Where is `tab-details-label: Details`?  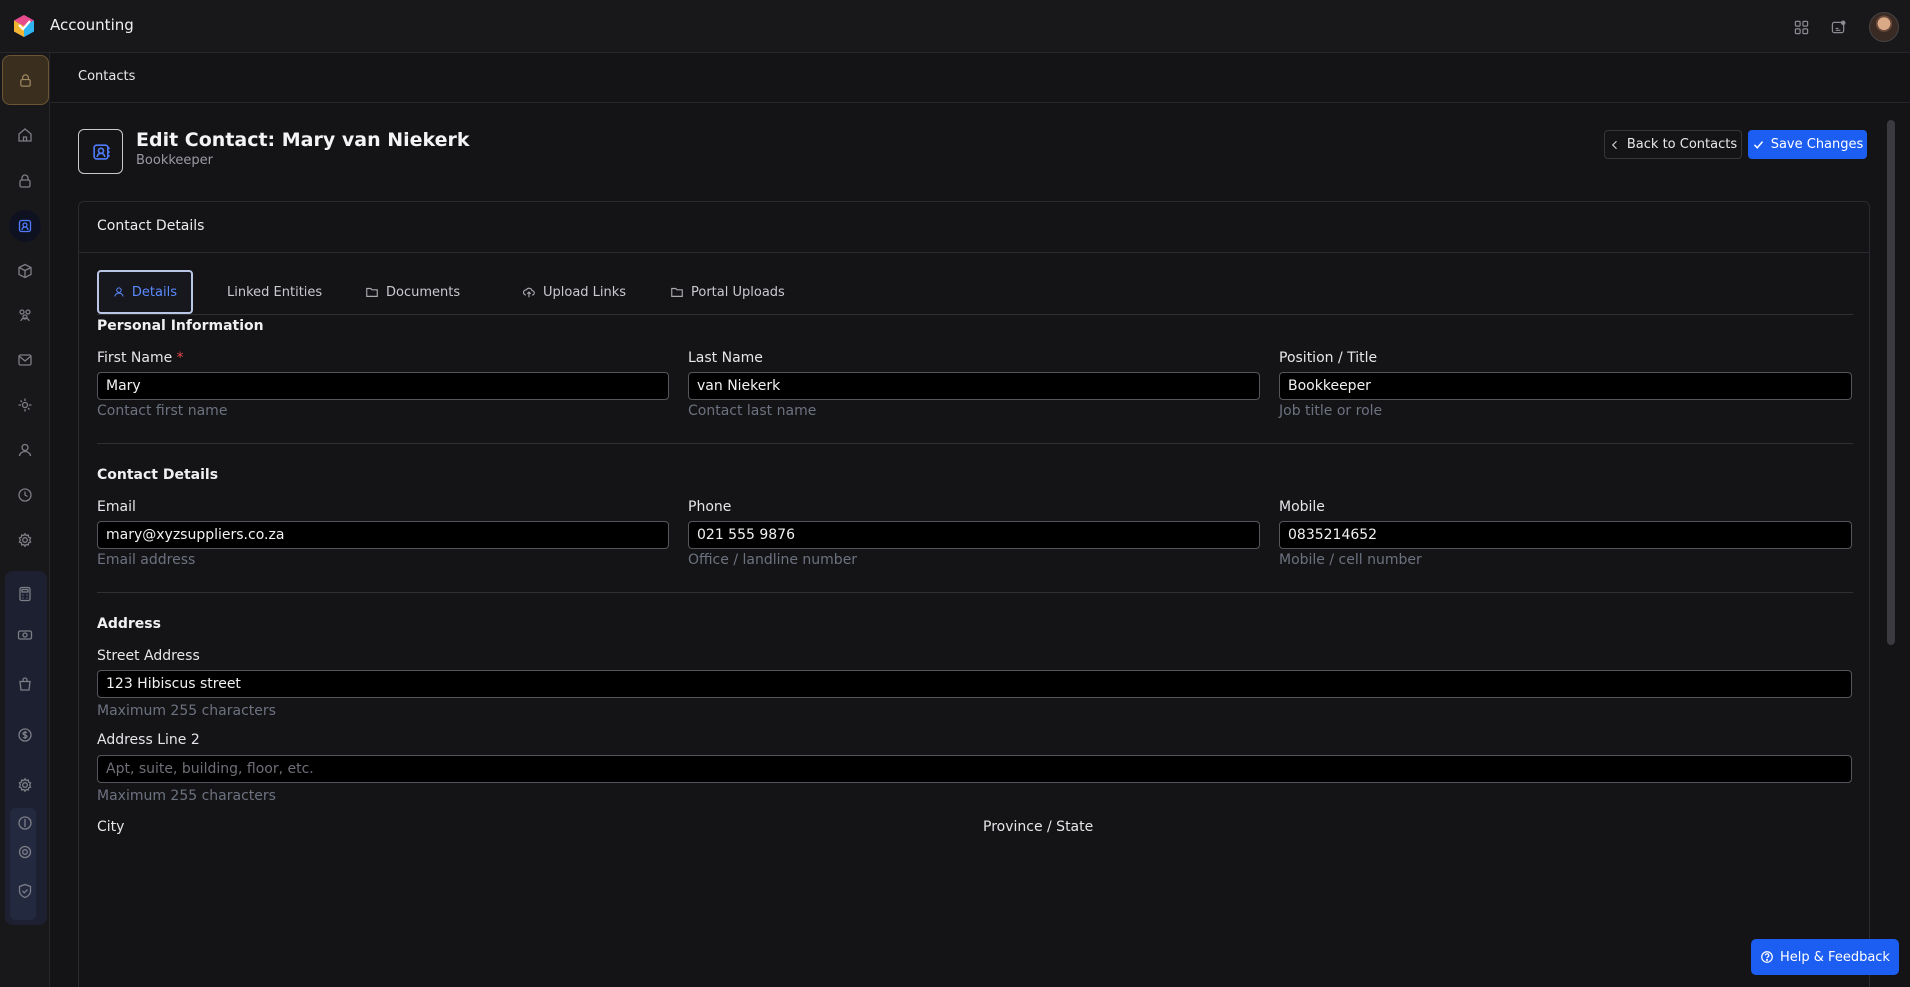
tab-details-label: Details is located at coordinates (154, 292).